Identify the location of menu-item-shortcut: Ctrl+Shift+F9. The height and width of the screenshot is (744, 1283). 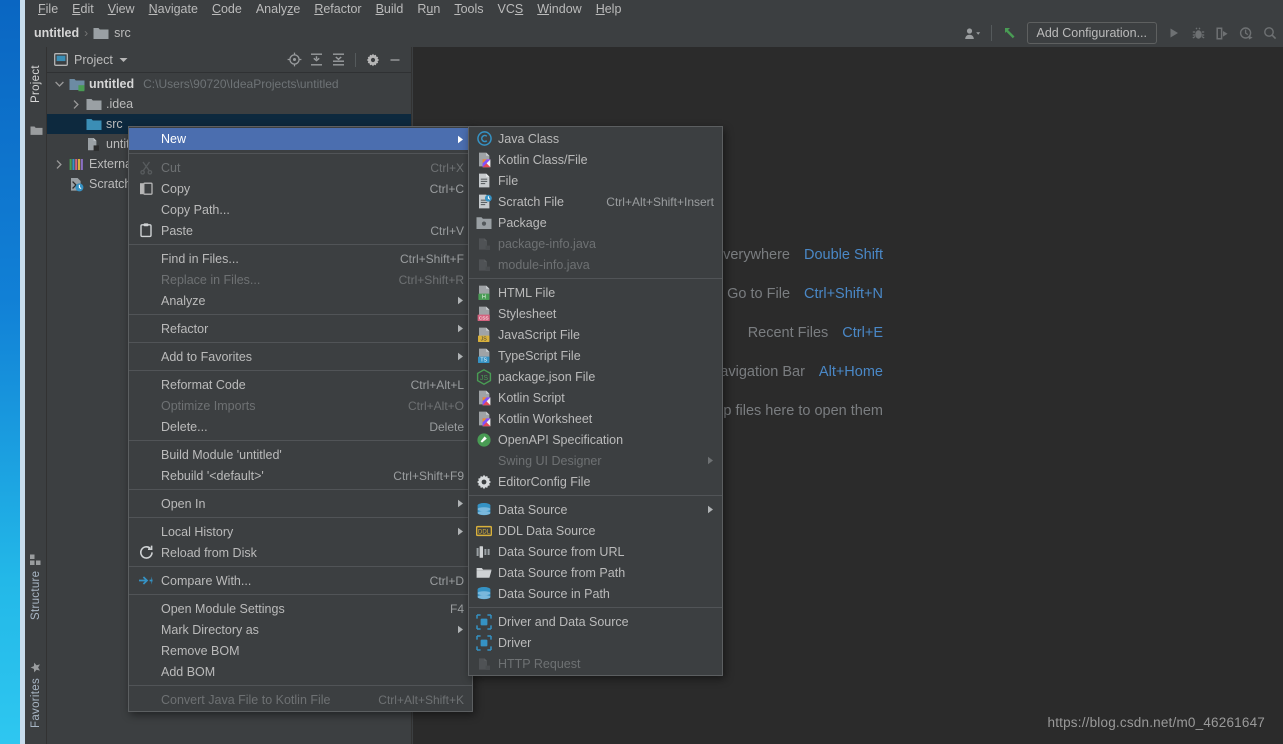
(428, 475).